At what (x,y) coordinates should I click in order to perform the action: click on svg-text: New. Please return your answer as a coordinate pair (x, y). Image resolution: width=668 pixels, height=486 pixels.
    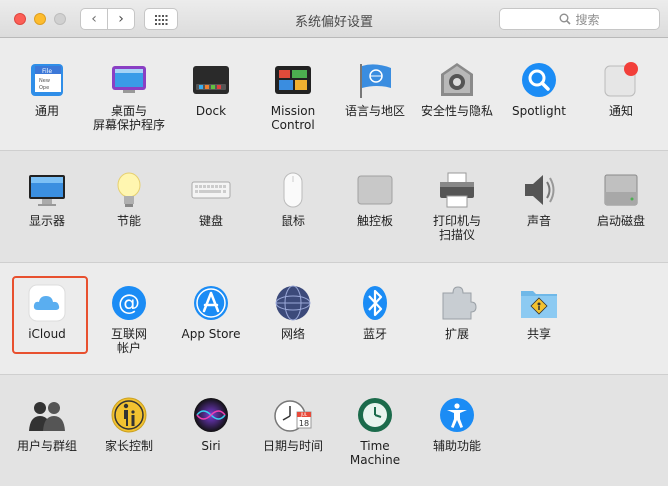
    Looking at the image, I should click on (44, 81).